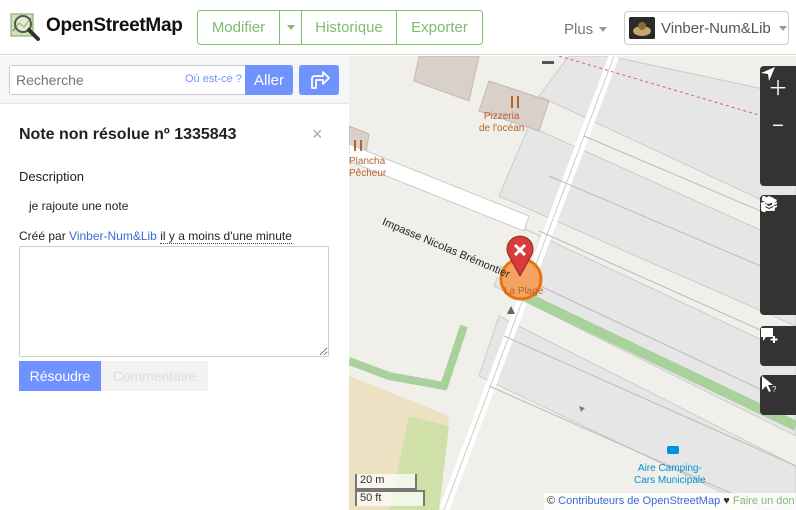 The width and height of the screenshot is (796, 510). Describe the element at coordinates (317, 134) in the screenshot. I see `close-icon: ×` at that location.